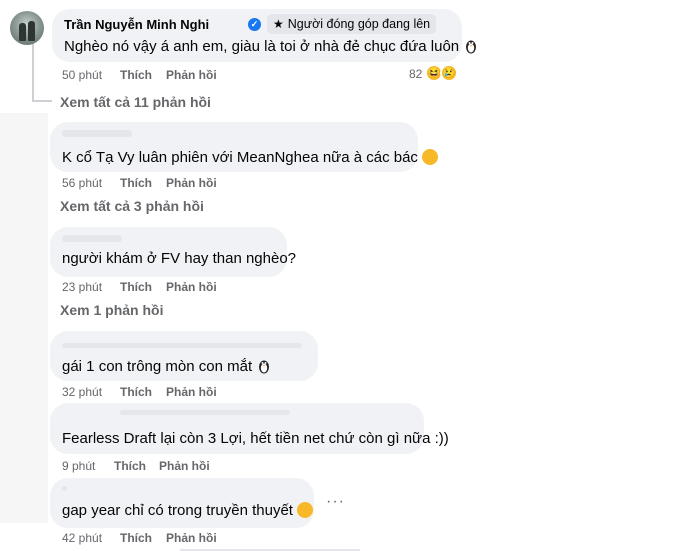 This screenshot has width=680, height=551. Describe the element at coordinates (184, 356) in the screenshot. I see `comment-bubble: gái 1 con trông mòn con mắt` at that location.